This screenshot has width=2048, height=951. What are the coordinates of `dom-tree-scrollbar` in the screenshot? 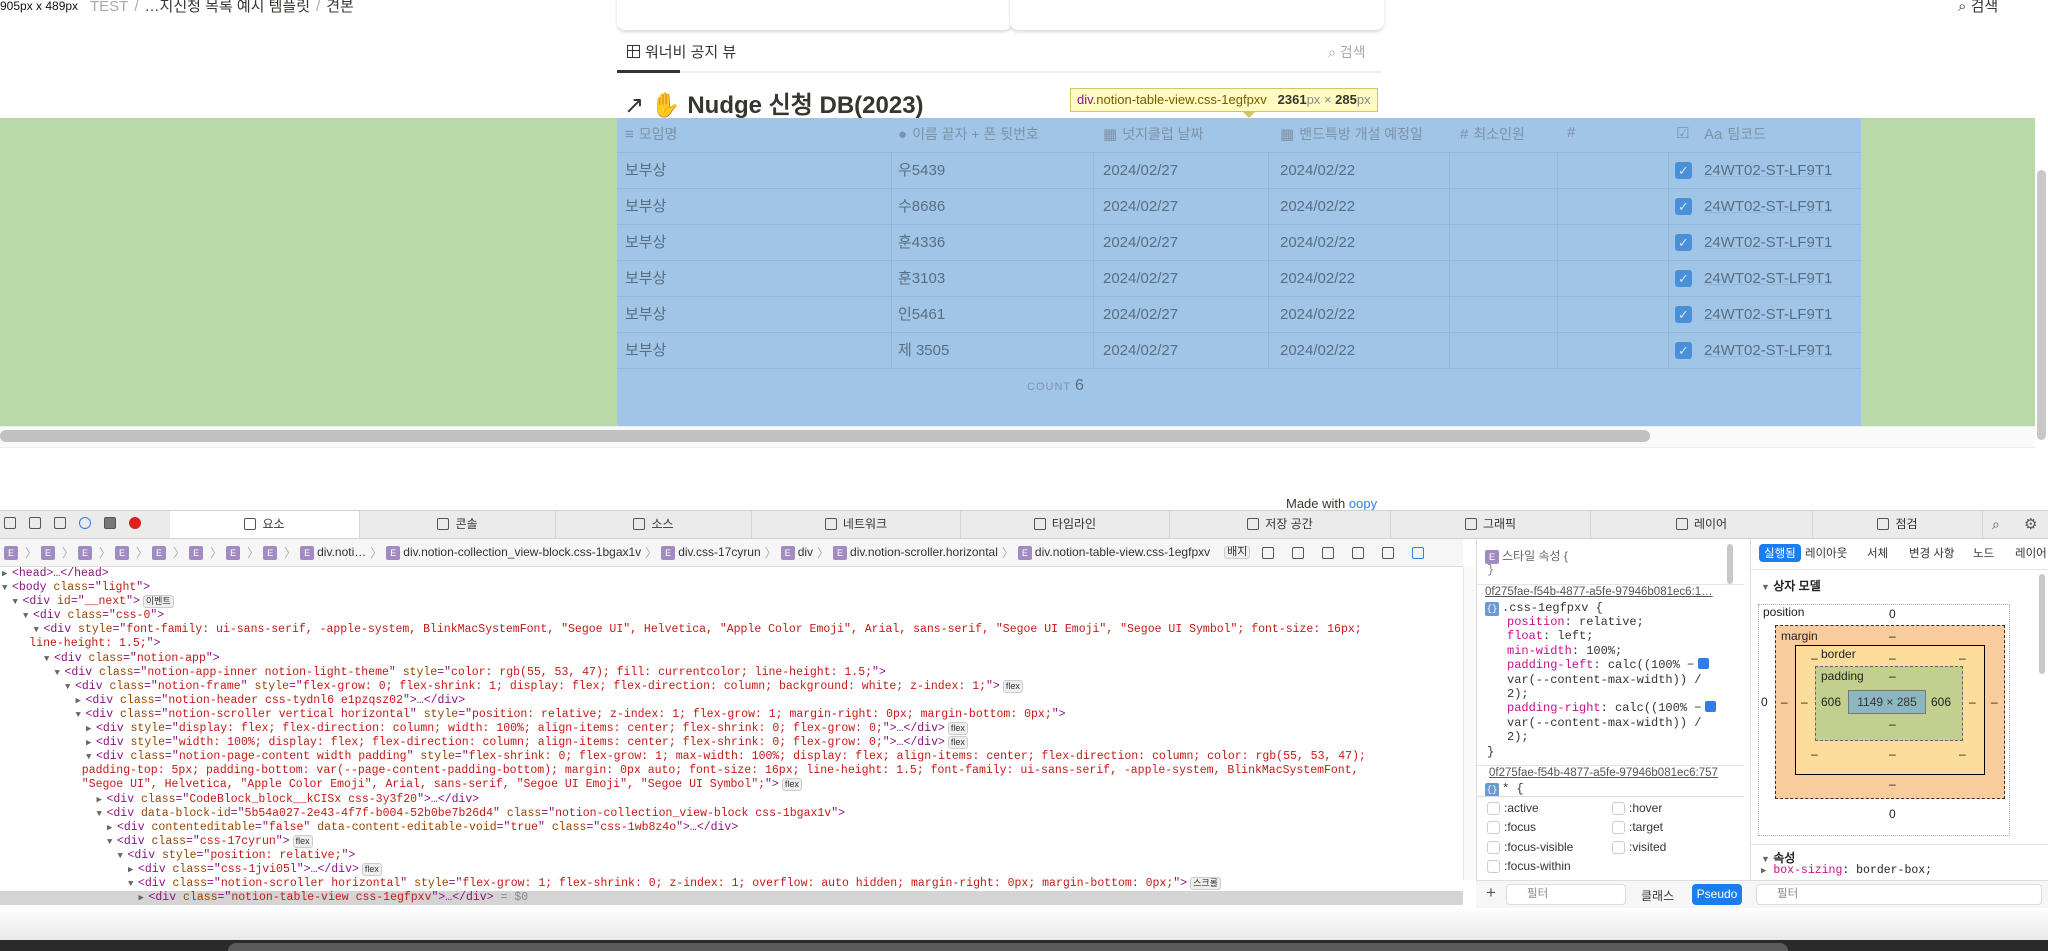 It's located at (1469, 723).